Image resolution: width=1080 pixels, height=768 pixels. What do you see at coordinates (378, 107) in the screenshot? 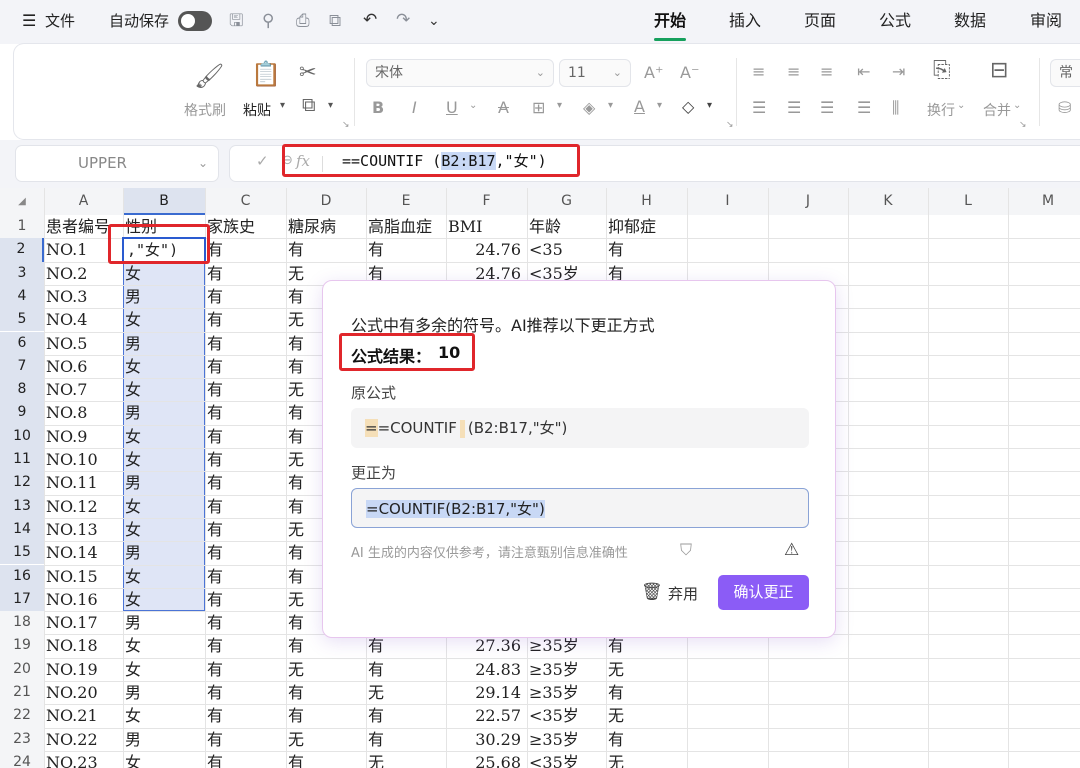
I see `bold-icon: B` at bounding box center [378, 107].